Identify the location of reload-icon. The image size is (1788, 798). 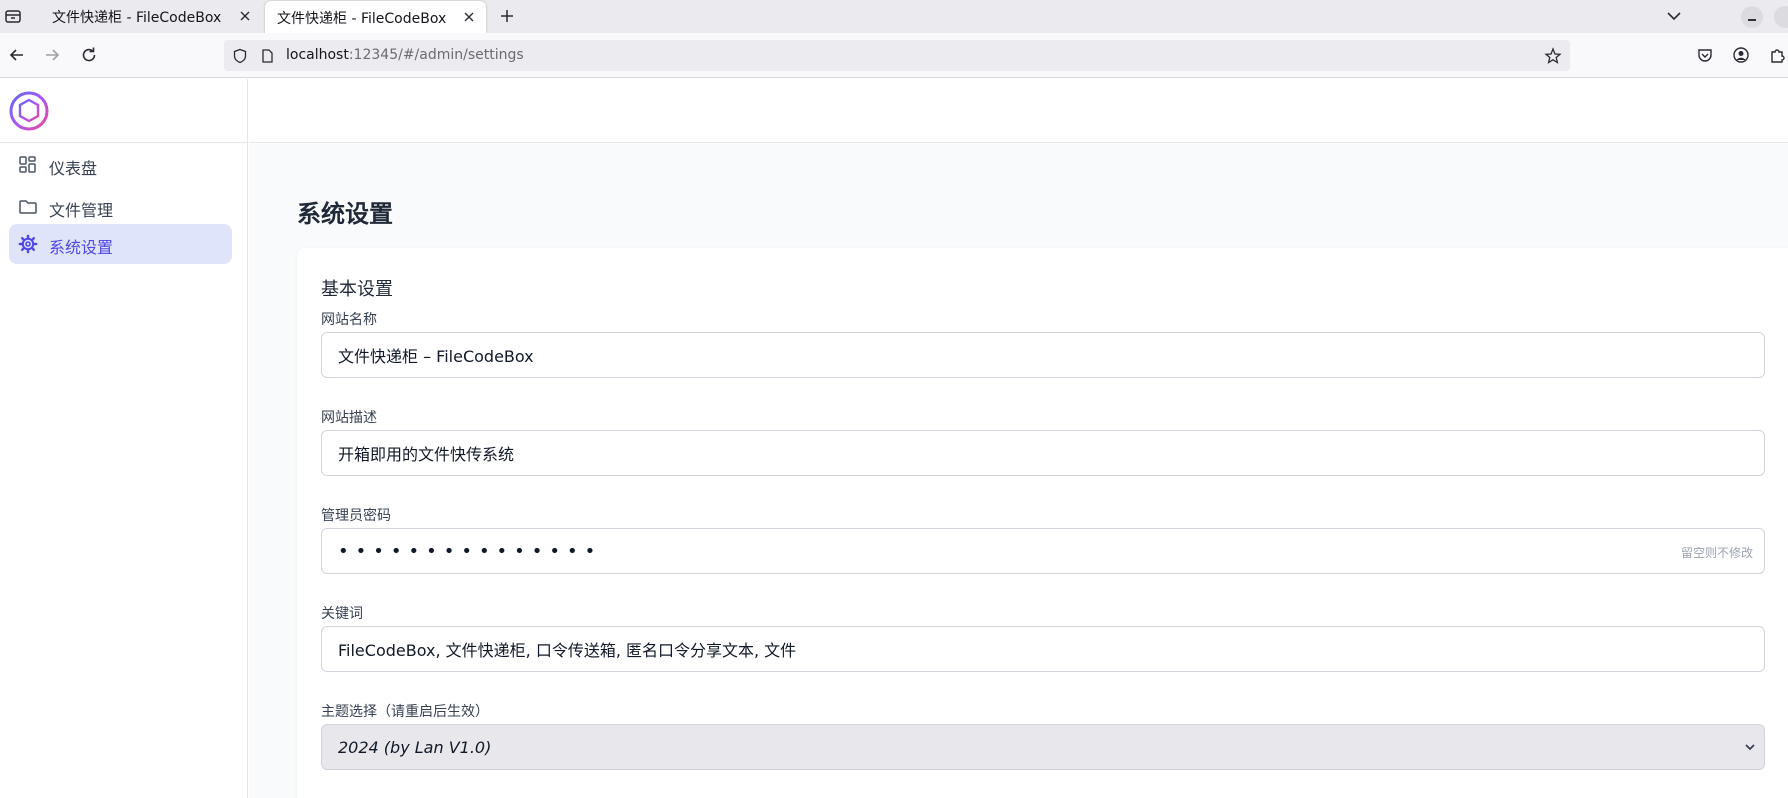
(89, 55).